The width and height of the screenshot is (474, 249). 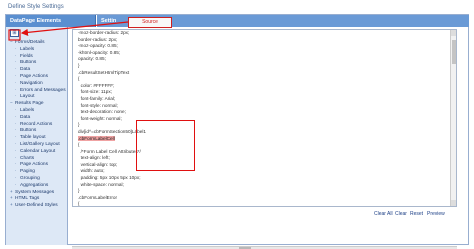 I want to click on tree-item: · Aggregations, so click(x=37, y=185).